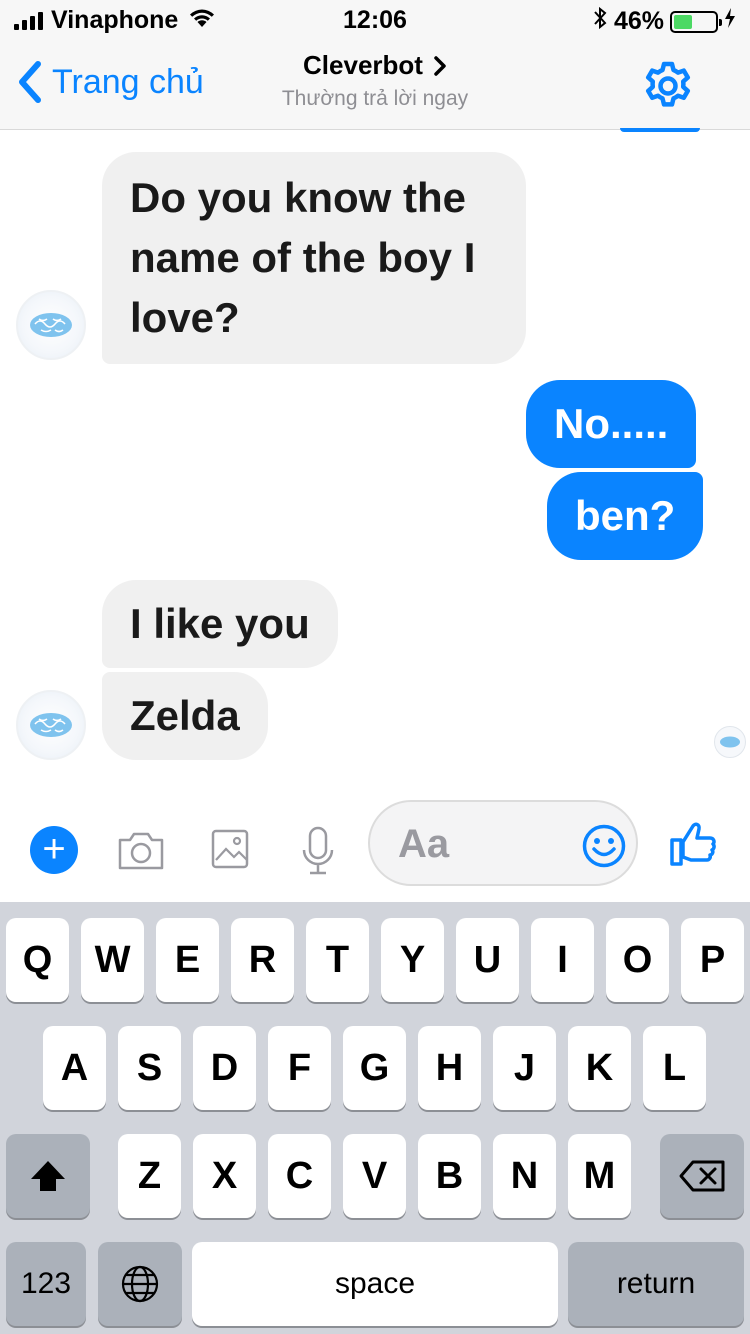  I want to click on key-t: T, so click(337, 960).